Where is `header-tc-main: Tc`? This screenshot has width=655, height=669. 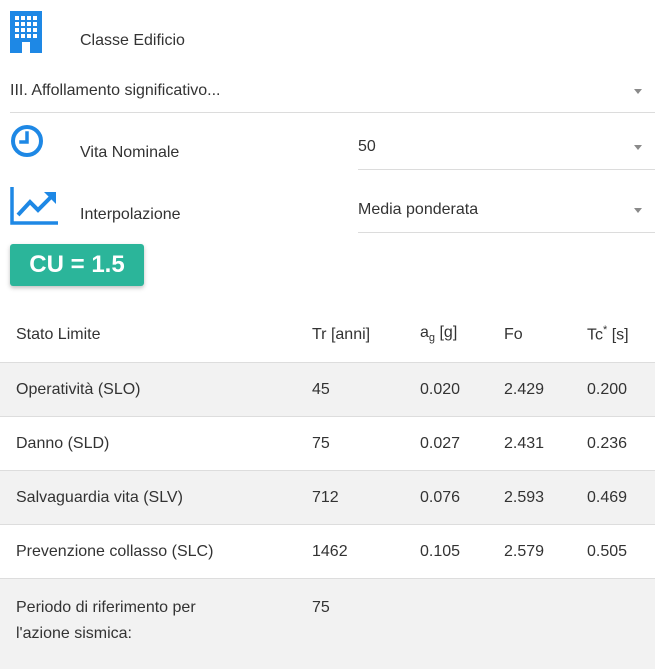 header-tc-main: Tc is located at coordinates (595, 335).